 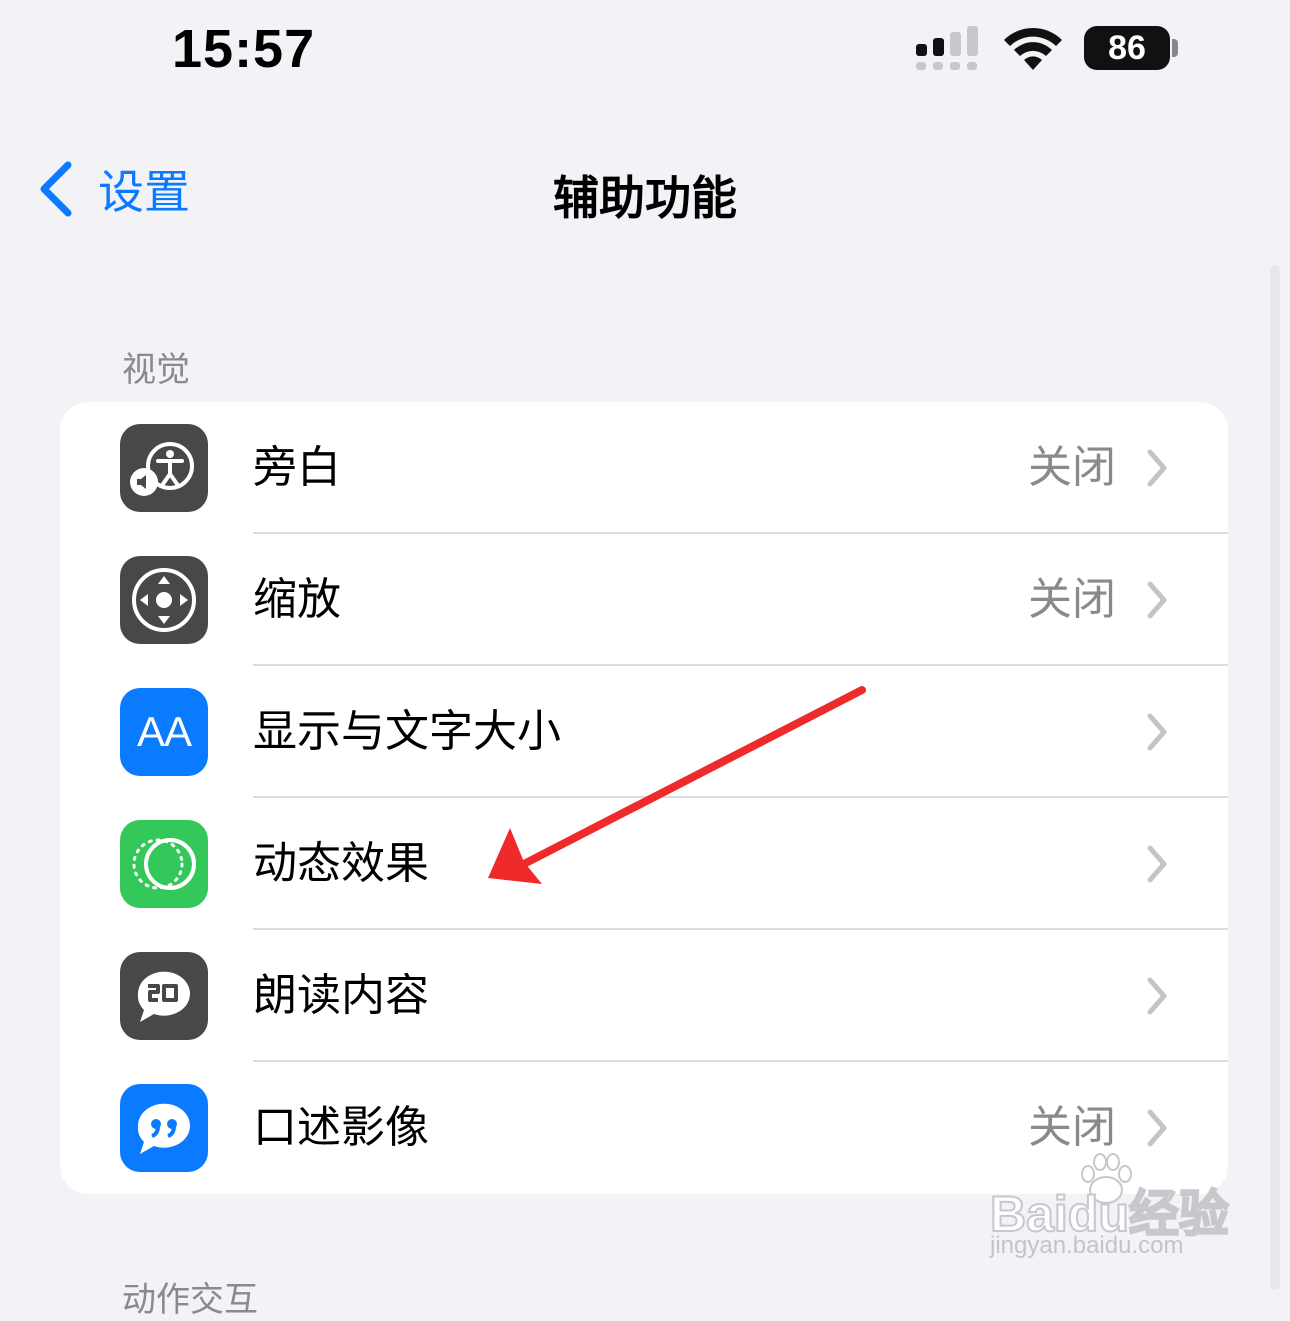 What do you see at coordinates (164, 600) in the screenshot?
I see `zoom-icon` at bounding box center [164, 600].